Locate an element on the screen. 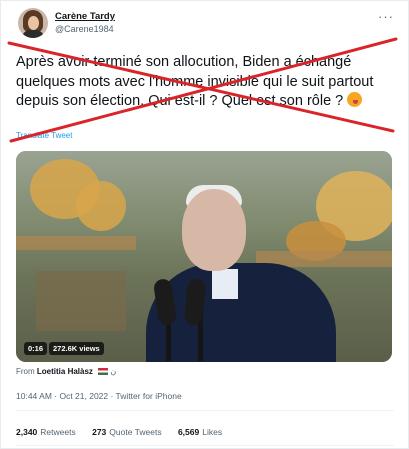 The height and width of the screenshot is (449, 409). more-options-icon: ··· is located at coordinates (386, 16).